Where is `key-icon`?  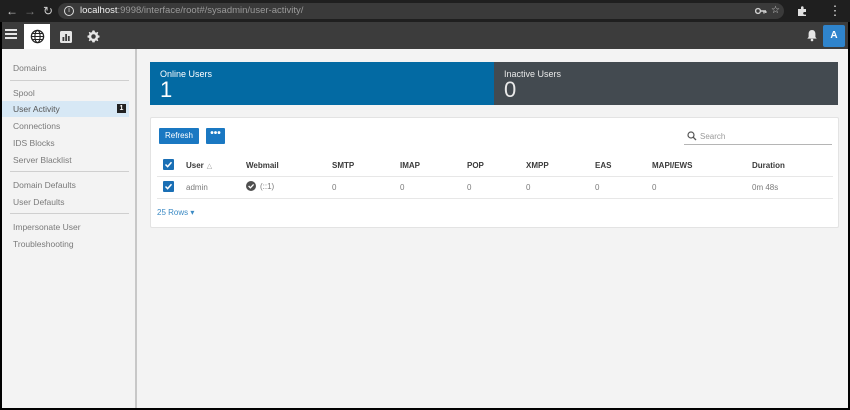 key-icon is located at coordinates (761, 11).